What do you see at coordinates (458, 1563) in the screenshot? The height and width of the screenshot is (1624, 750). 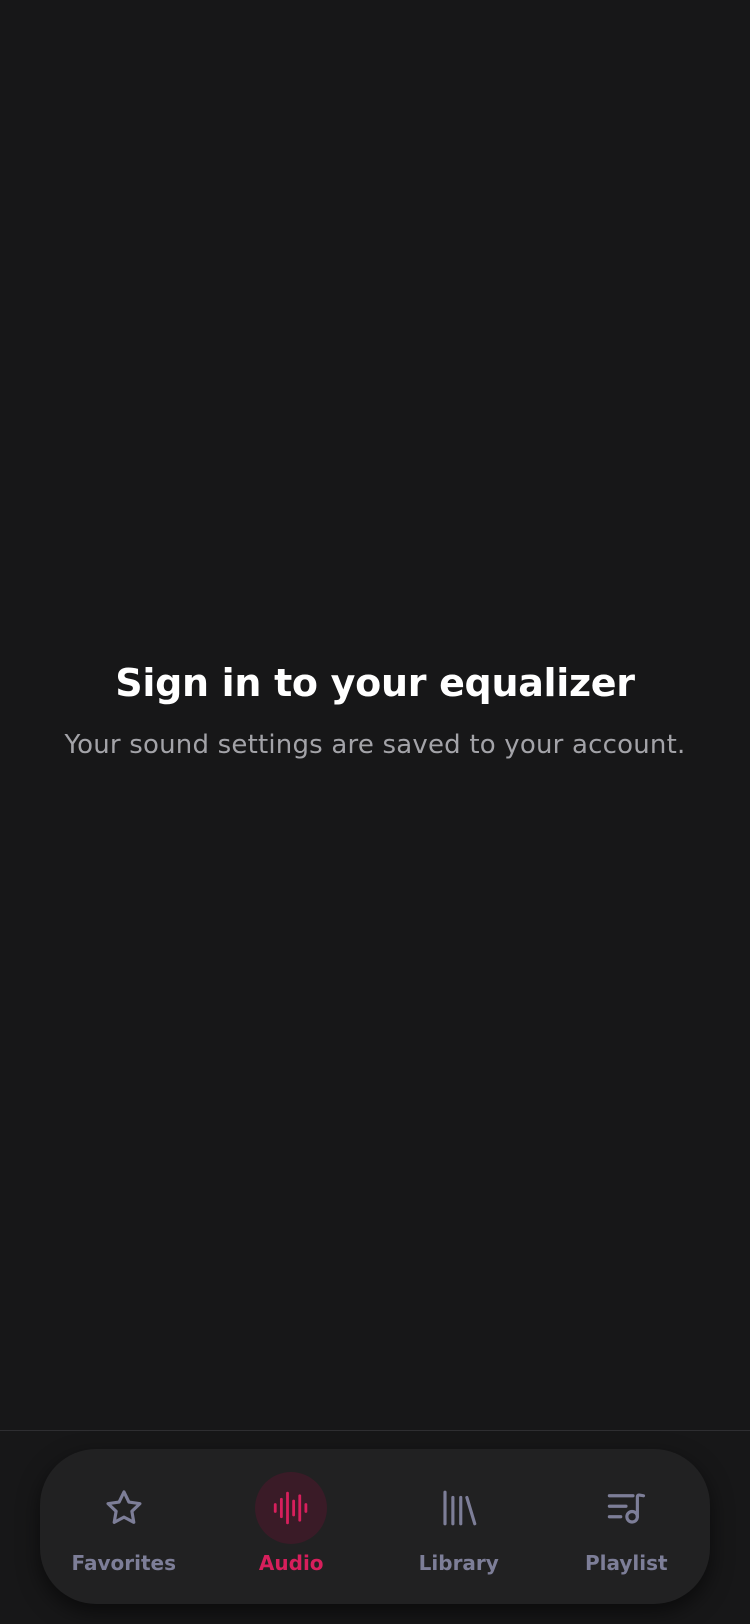 I see `tab-library-label: Library` at bounding box center [458, 1563].